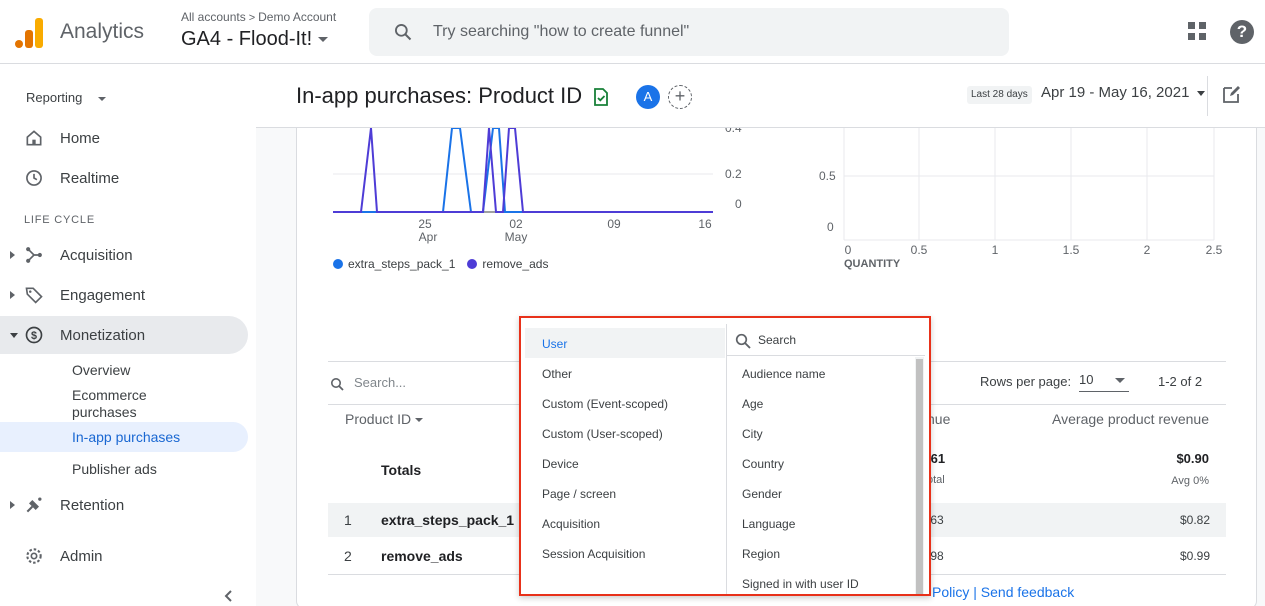 Image resolution: width=1265 pixels, height=606 pixels. Describe the element at coordinates (213, 17) in the screenshot. I see `breadcrumb-all-accounts: All accounts` at that location.